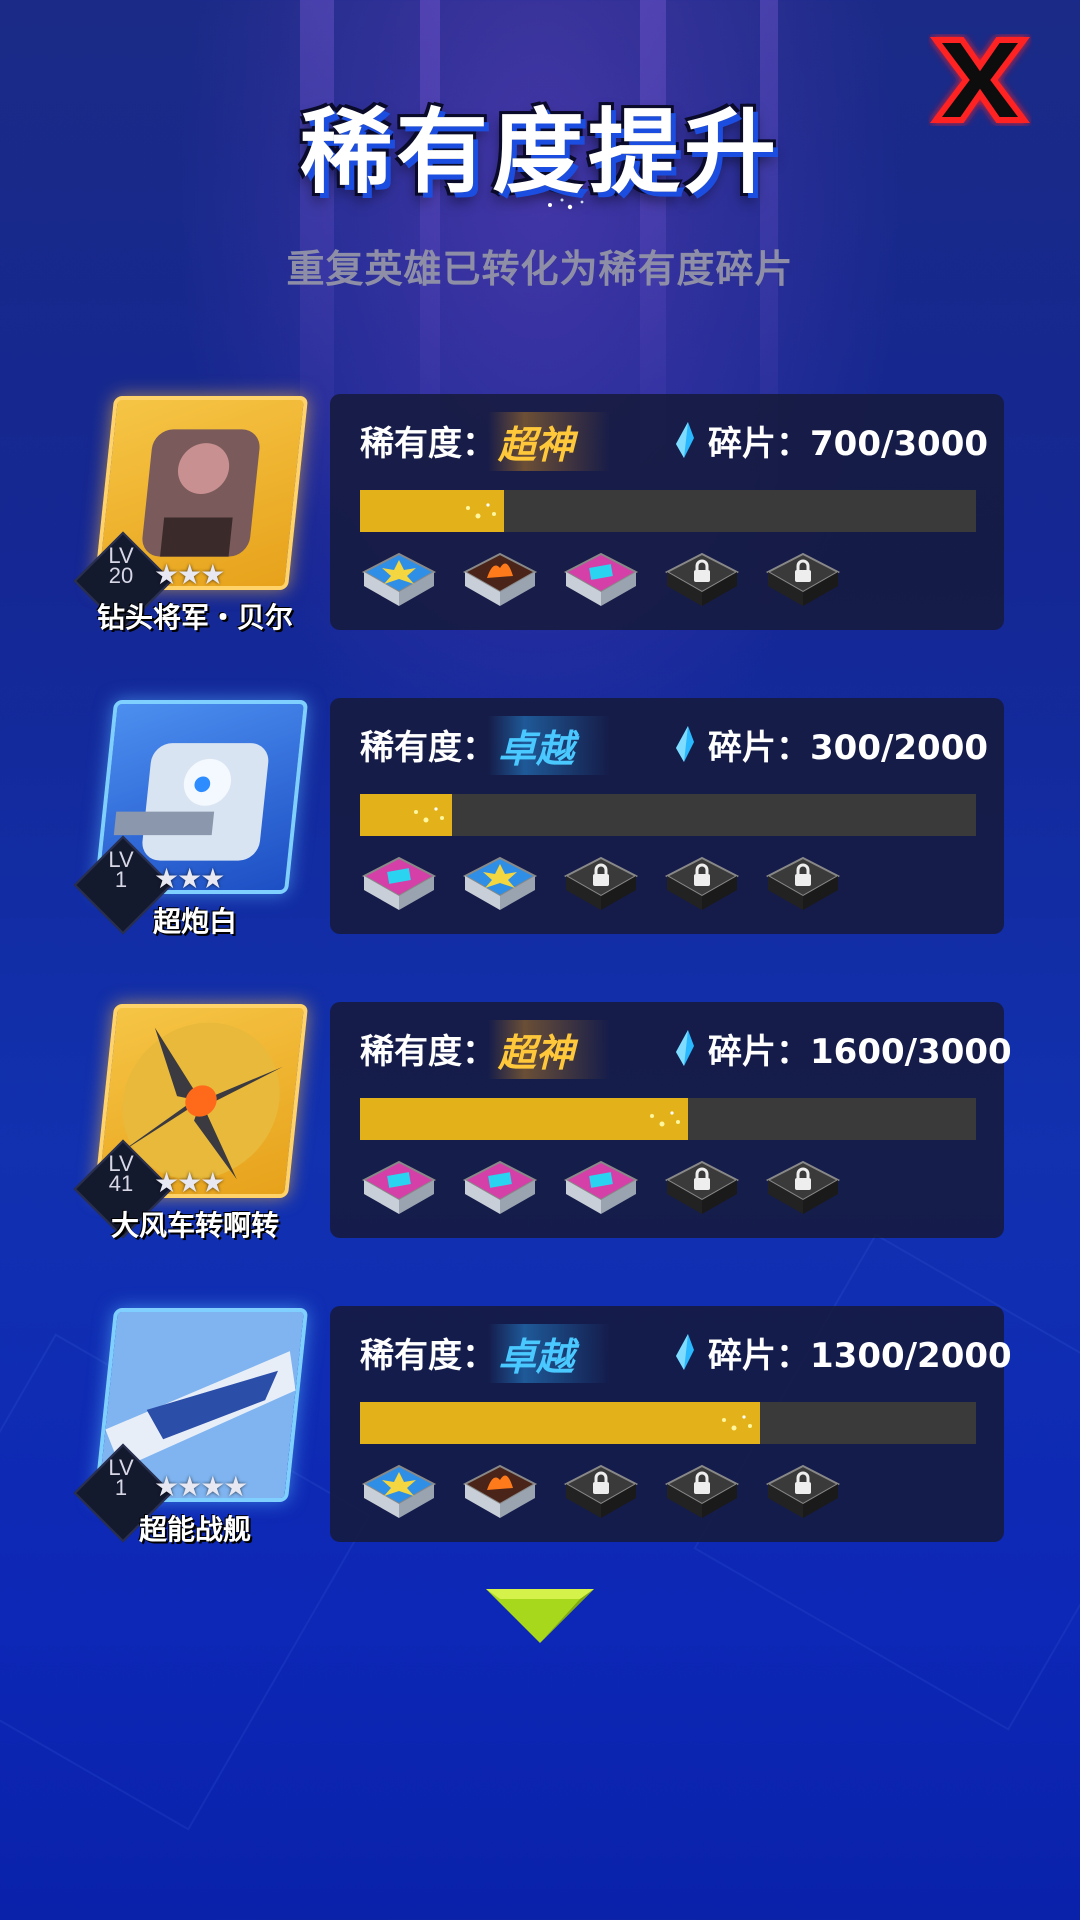 The image size is (1080, 1920). Describe the element at coordinates (911, 1356) in the screenshot. I see `shard-value: 1300/2000` at that location.